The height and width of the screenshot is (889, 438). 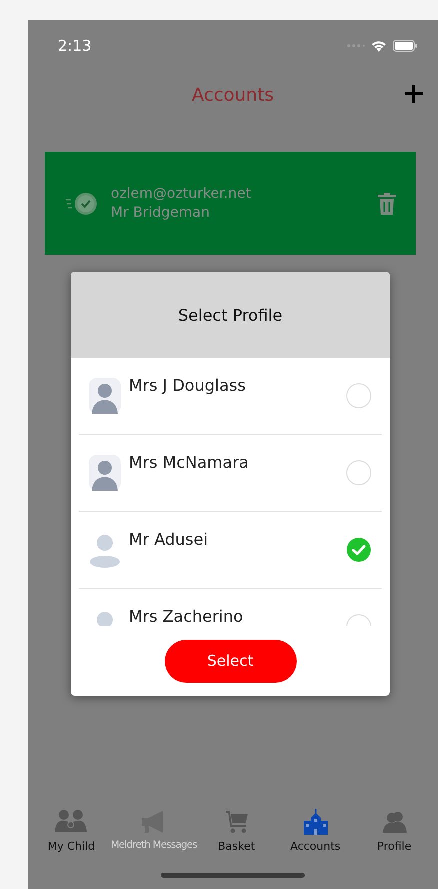 I want to click on profile-name: Mr Adusei, so click(x=169, y=539).